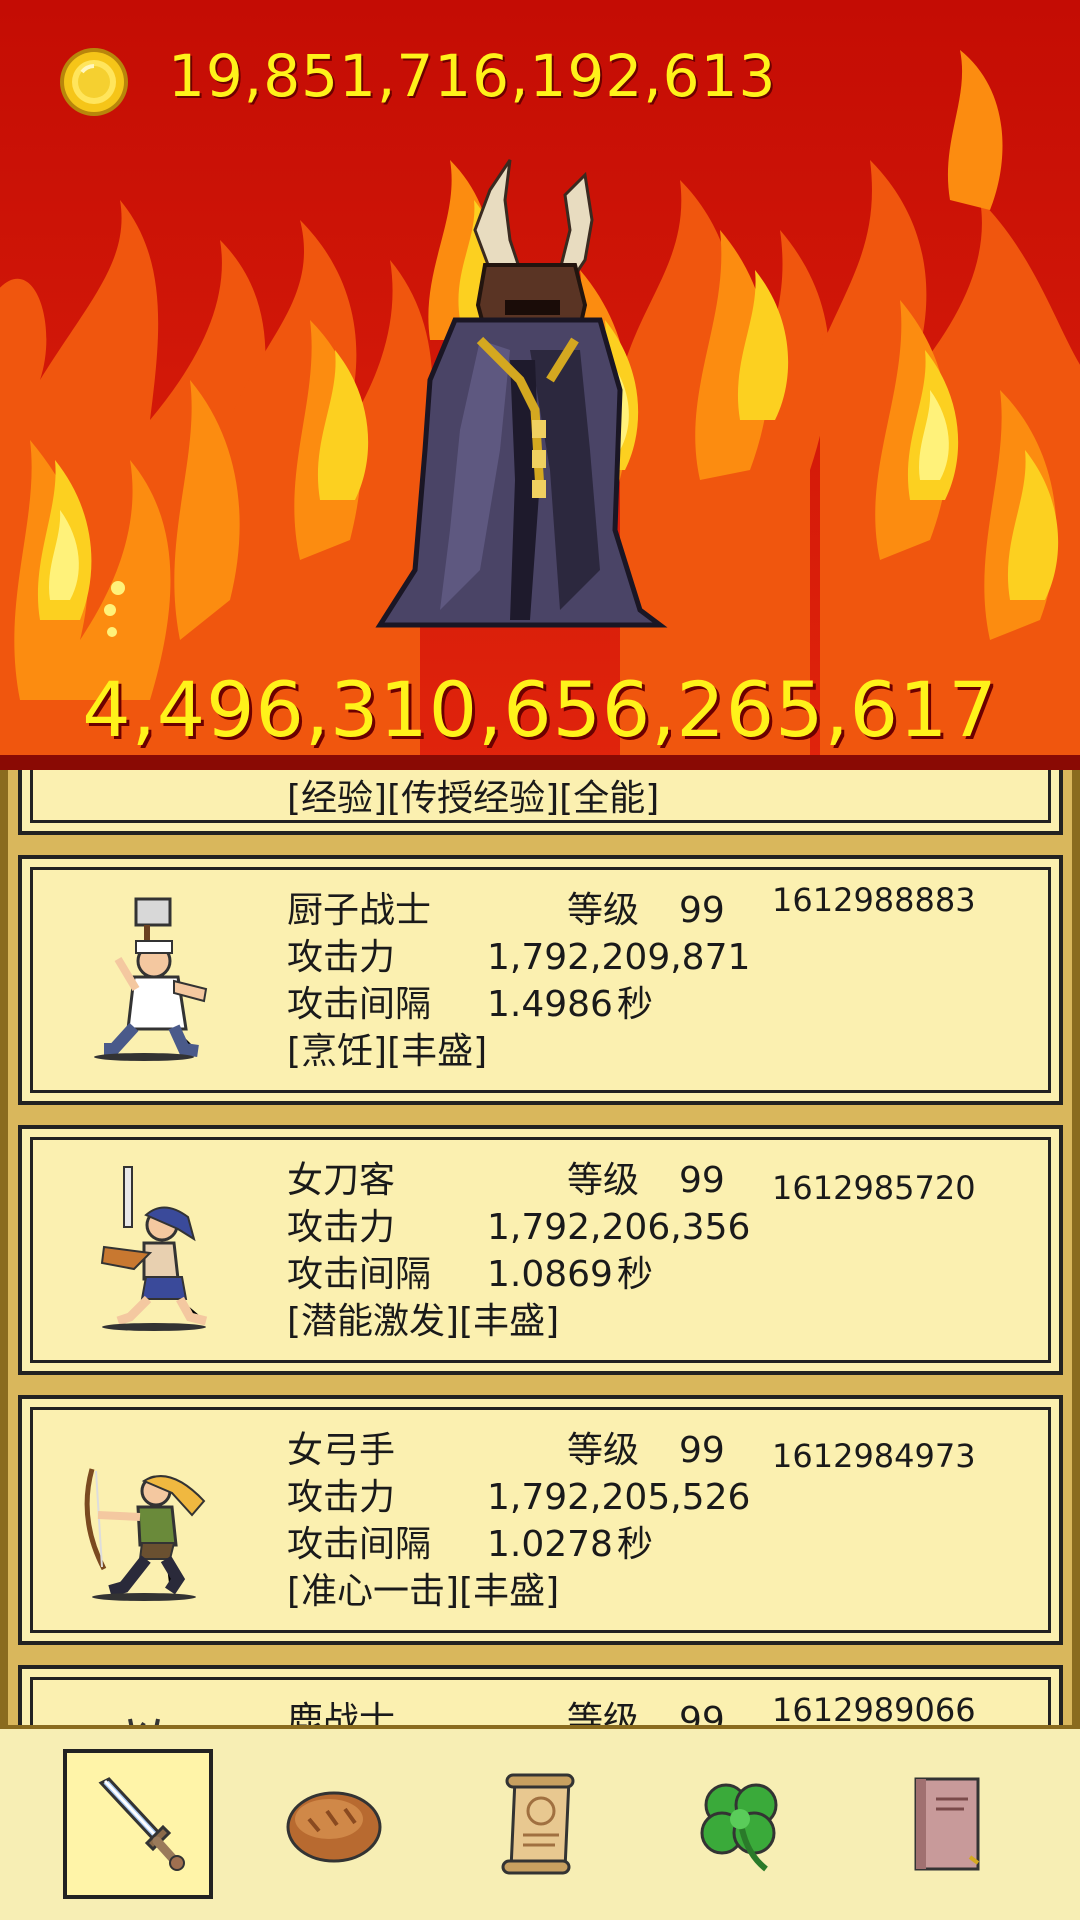 The image size is (1080, 1920). What do you see at coordinates (619, 1497) in the screenshot?
I see `attack-value: 1,792,205,526` at bounding box center [619, 1497].